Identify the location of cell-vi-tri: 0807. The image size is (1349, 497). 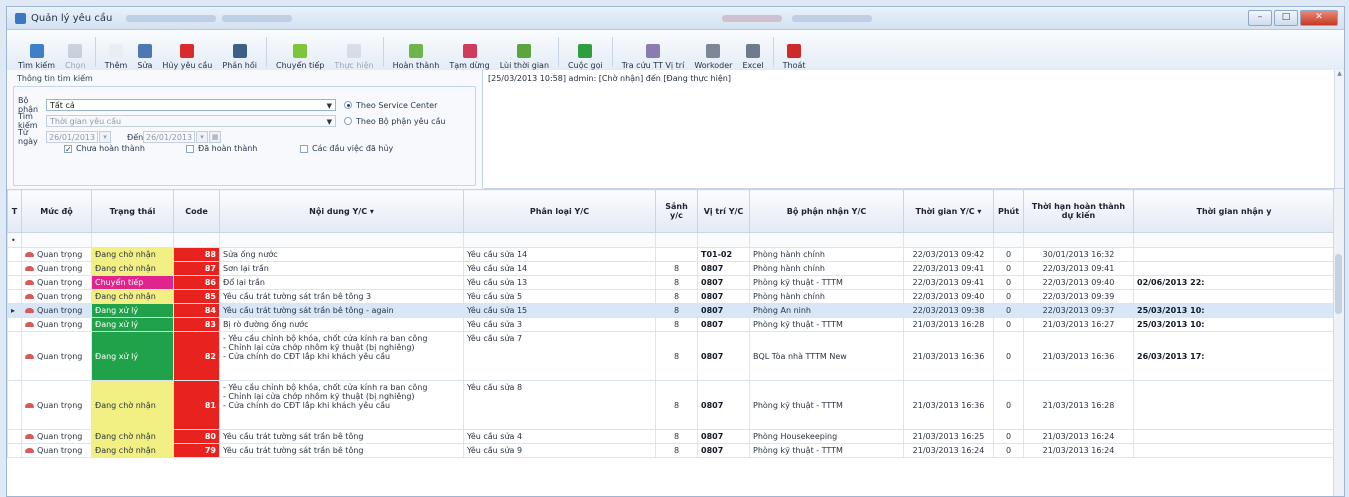
(723, 356).